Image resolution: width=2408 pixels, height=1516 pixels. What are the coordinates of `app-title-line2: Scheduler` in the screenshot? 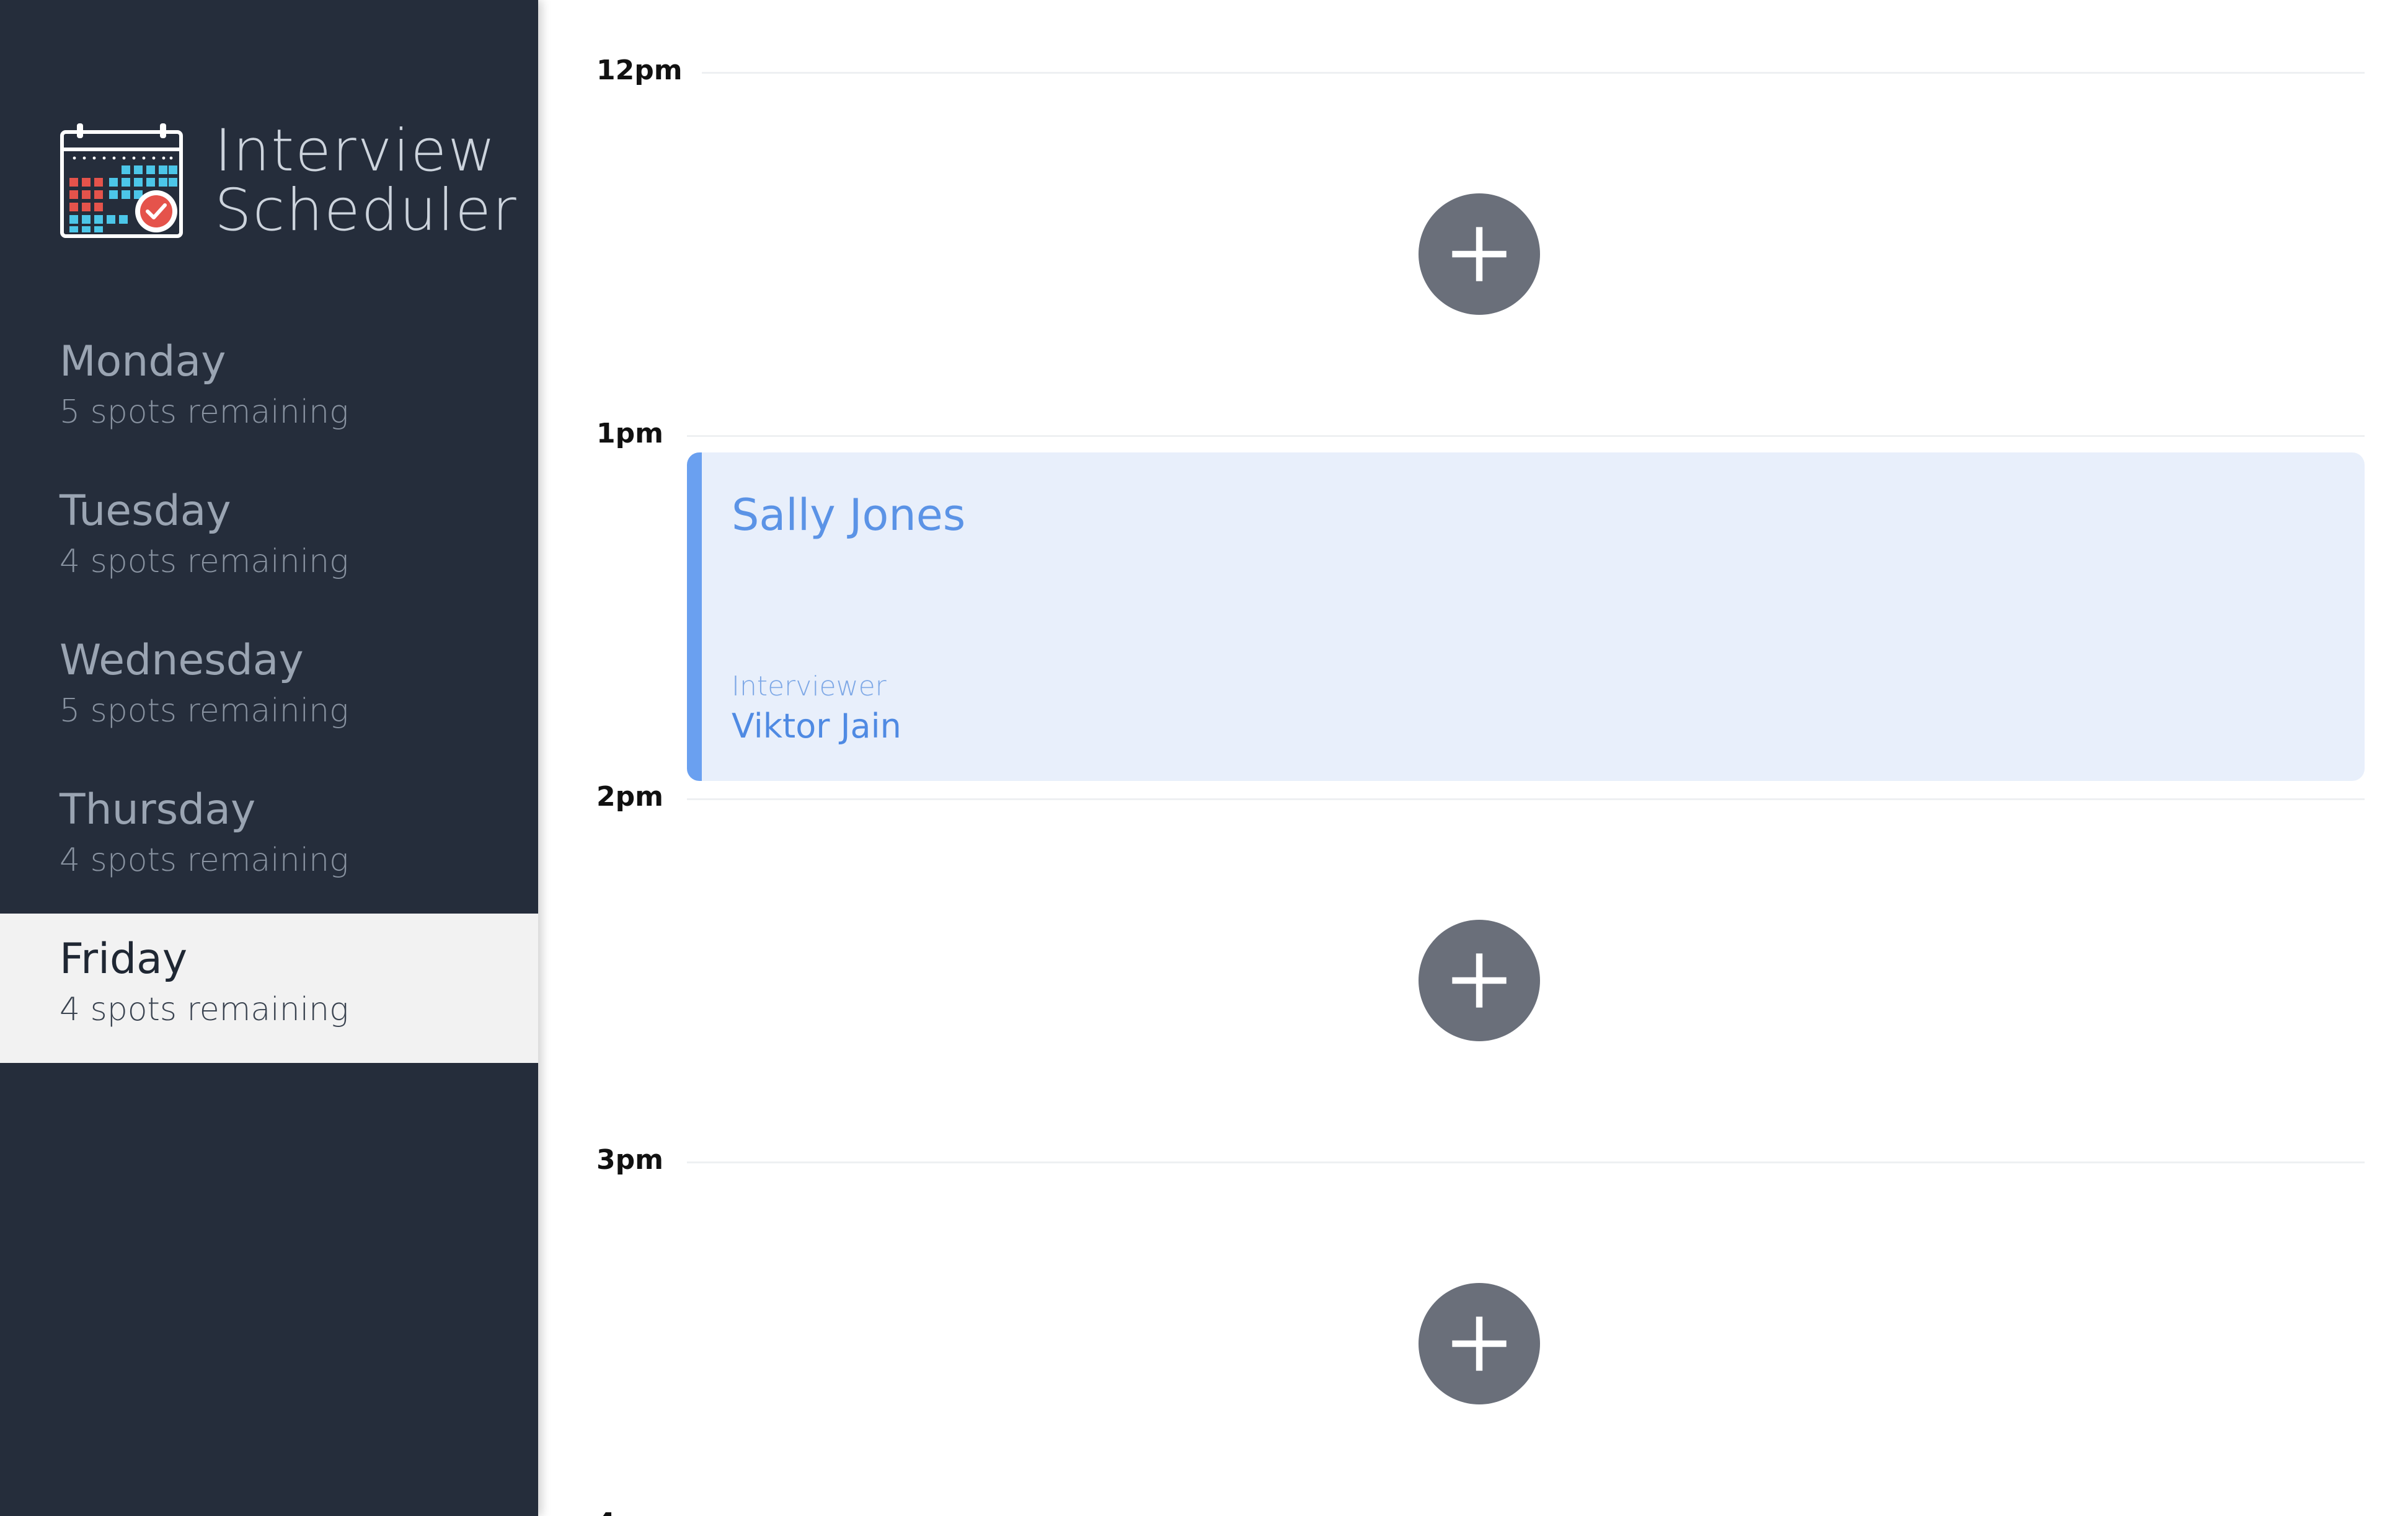 It's located at (367, 210).